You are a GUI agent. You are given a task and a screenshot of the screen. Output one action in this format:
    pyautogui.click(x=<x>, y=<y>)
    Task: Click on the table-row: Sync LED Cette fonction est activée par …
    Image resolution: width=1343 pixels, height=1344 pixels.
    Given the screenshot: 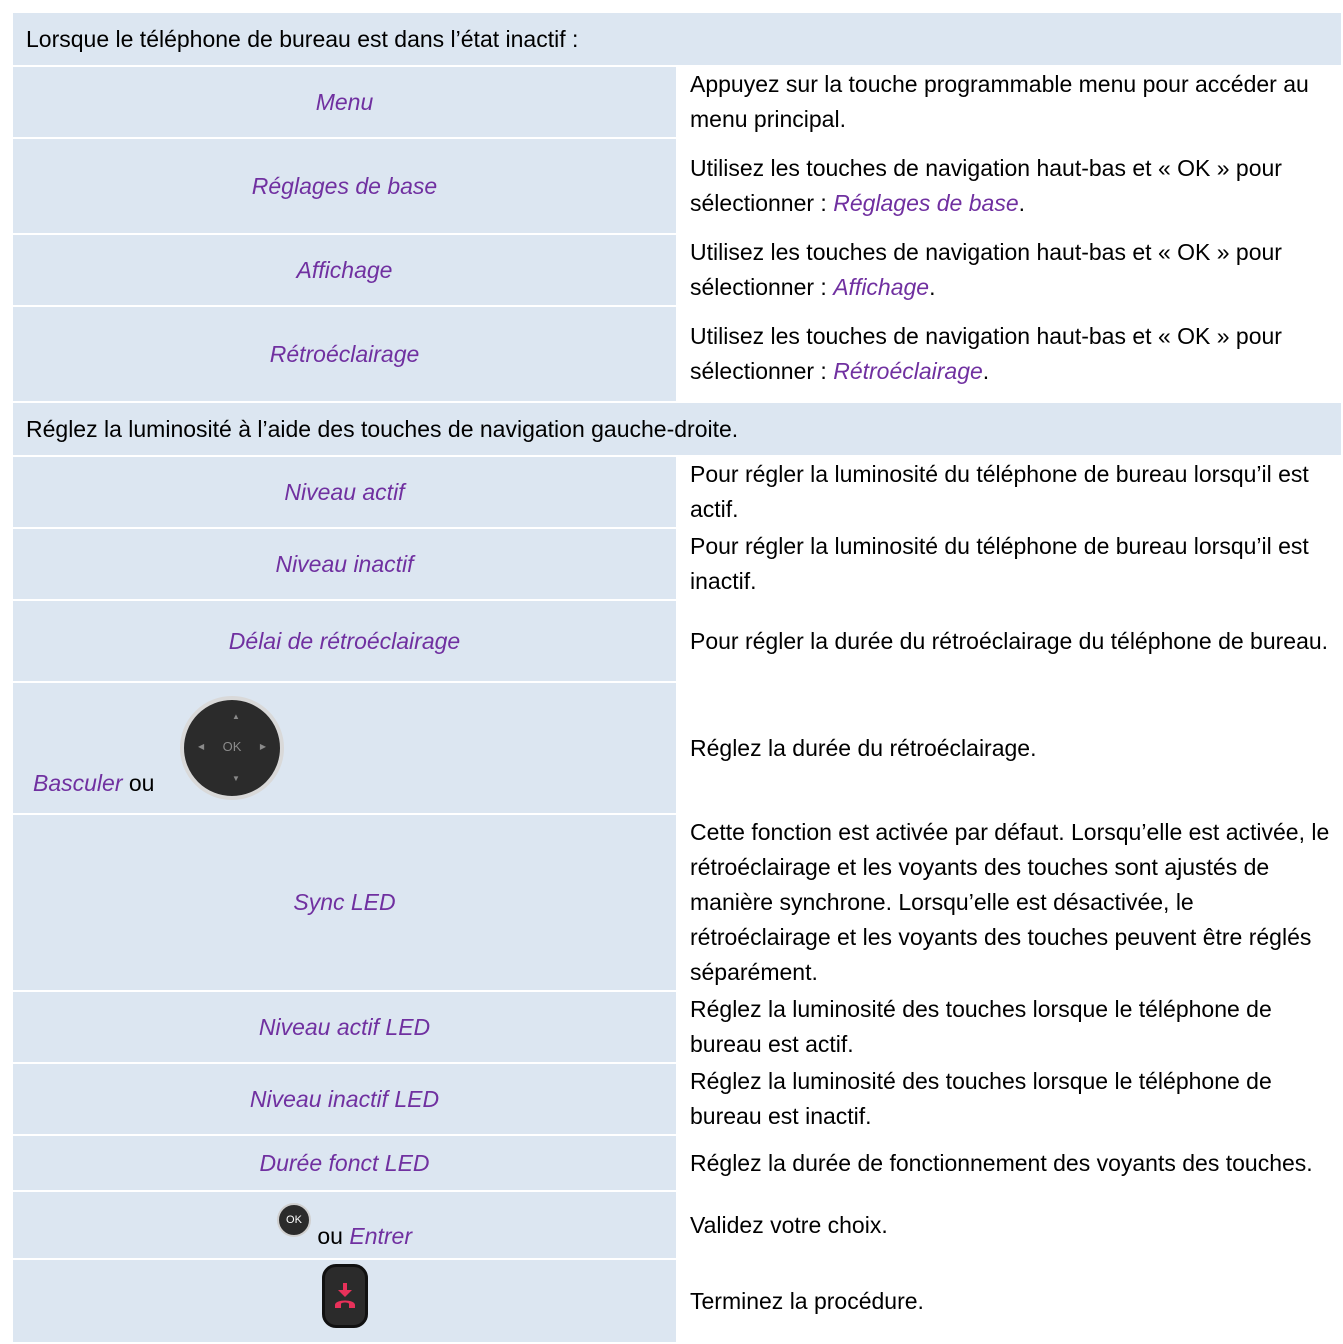 What is the action you would take?
    pyautogui.click(x=677, y=902)
    